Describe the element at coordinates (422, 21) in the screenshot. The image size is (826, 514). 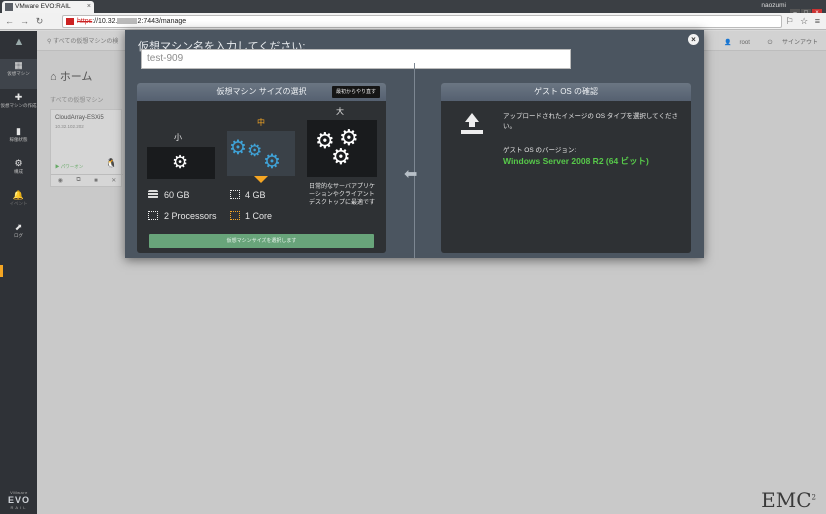
I see `url-input: https://10.32. 2:7443/manage` at that location.